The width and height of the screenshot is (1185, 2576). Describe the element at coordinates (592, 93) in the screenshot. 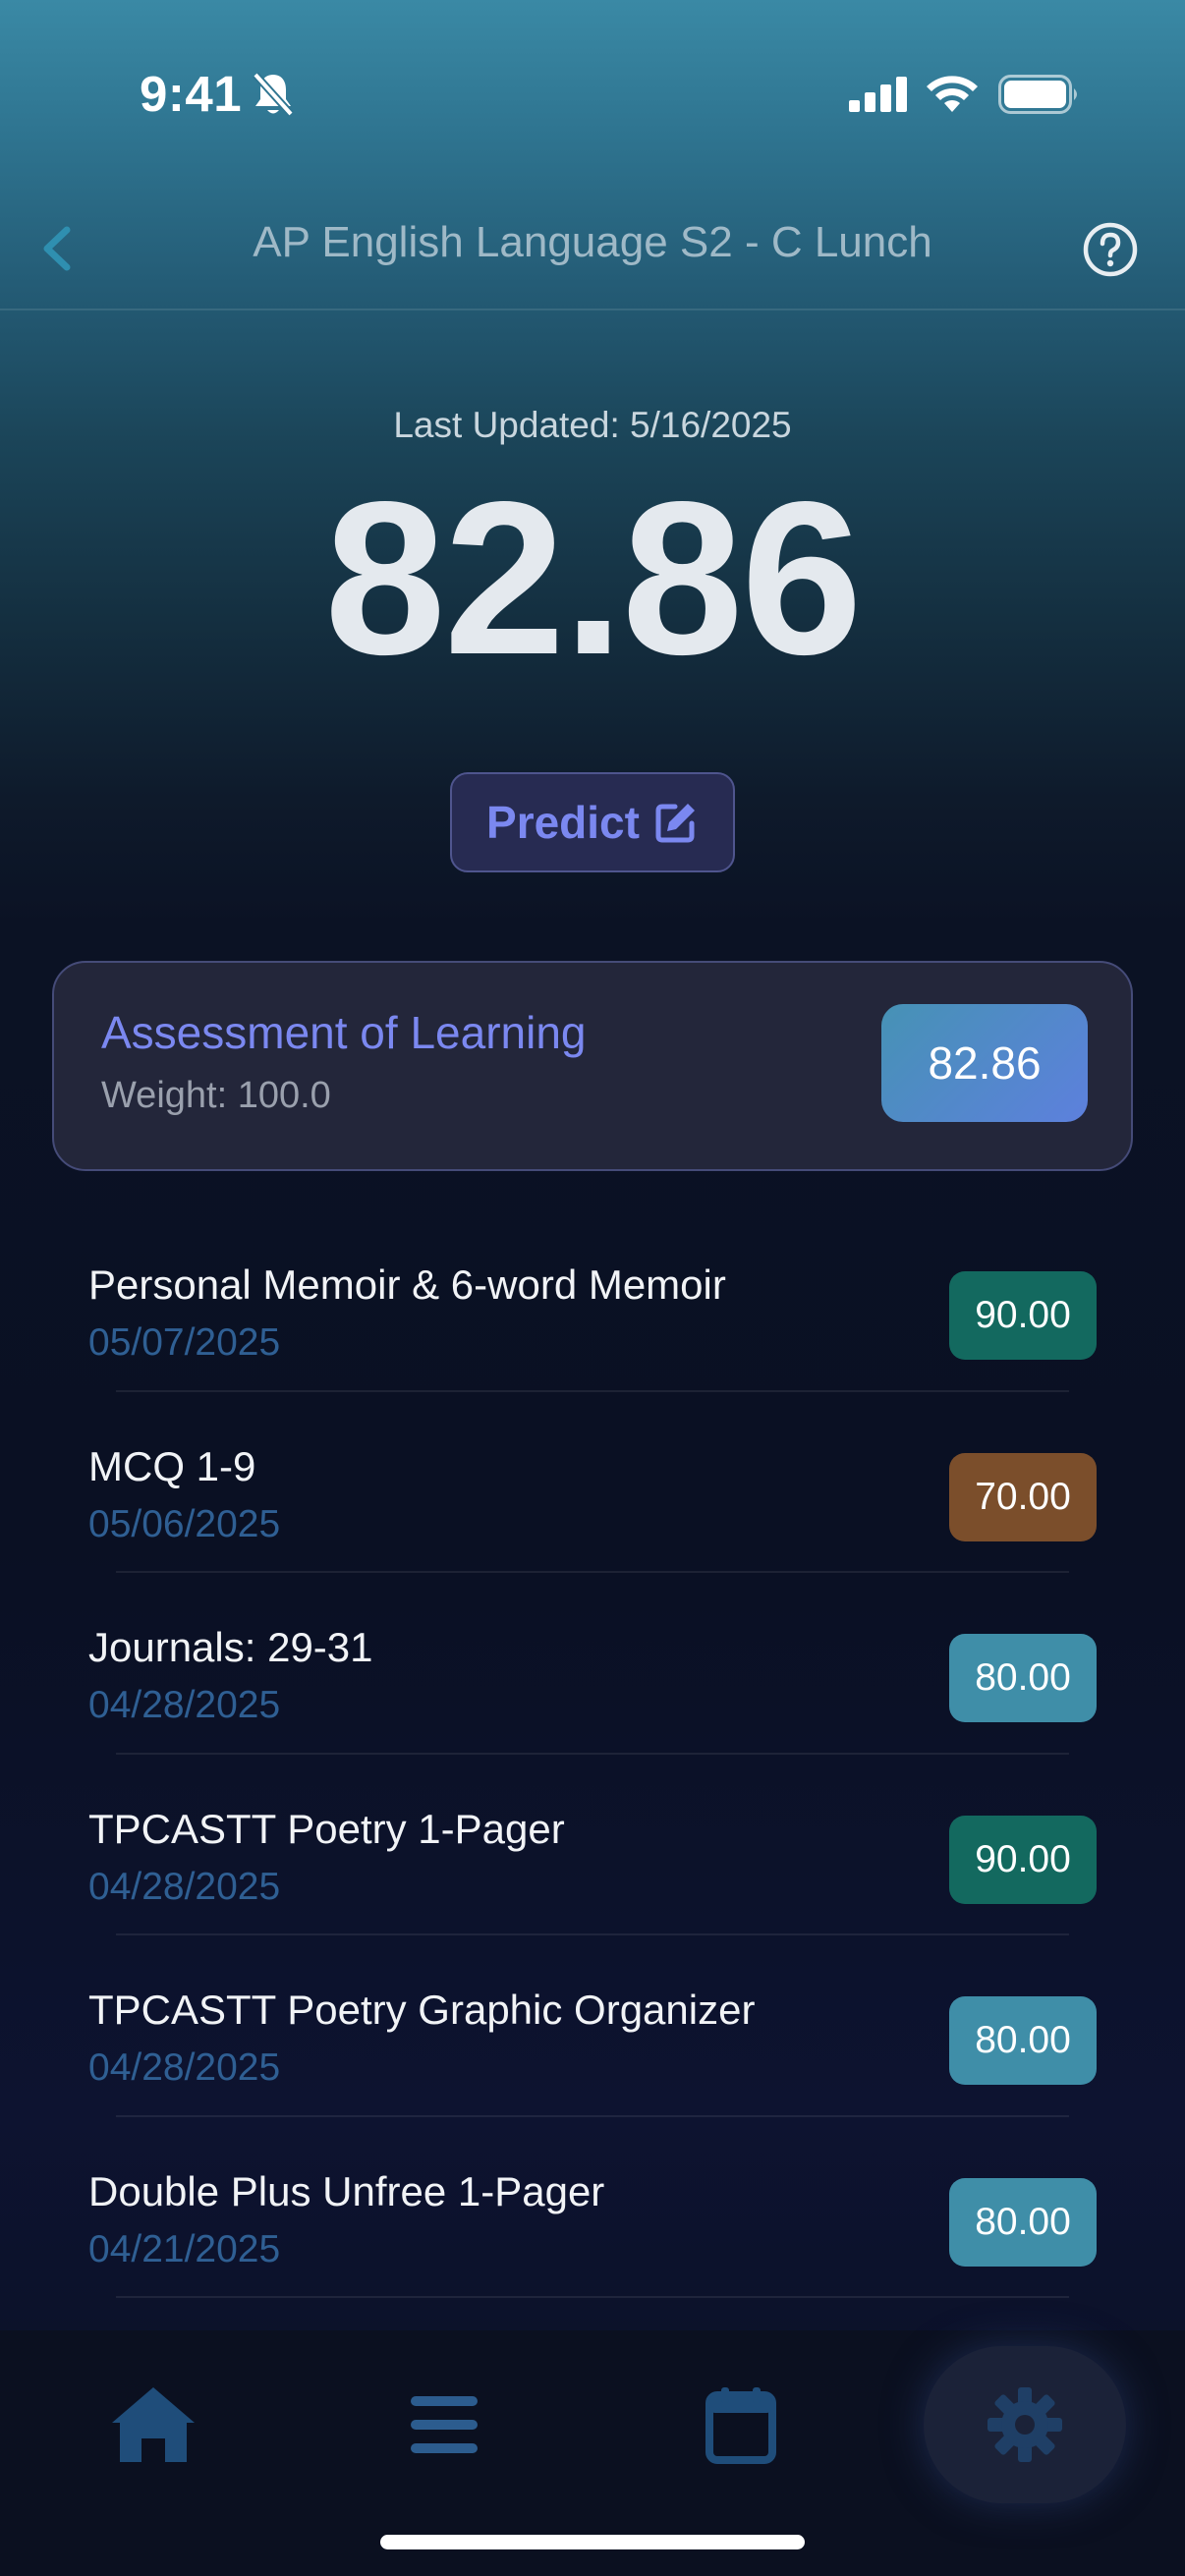

I see `status-bar: 9:41` at that location.